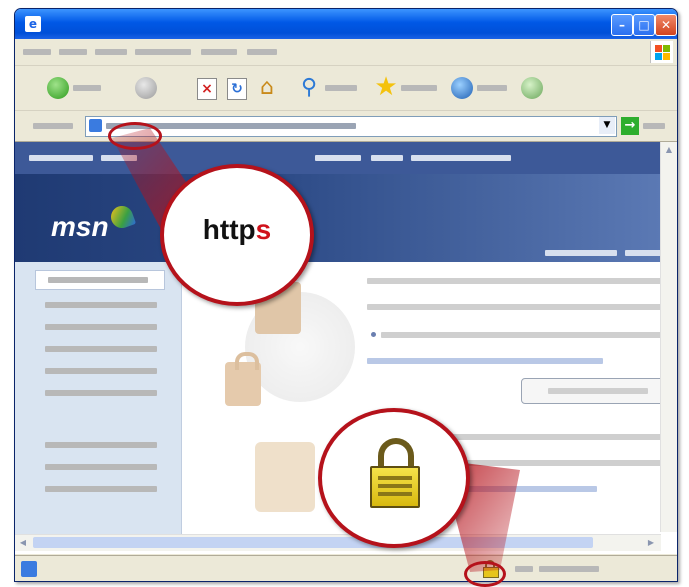 Image resolution: width=689 pixels, height=587 pixels. Describe the element at coordinates (651, 543) in the screenshot. I see `scroll-right-icon: ▶` at that location.